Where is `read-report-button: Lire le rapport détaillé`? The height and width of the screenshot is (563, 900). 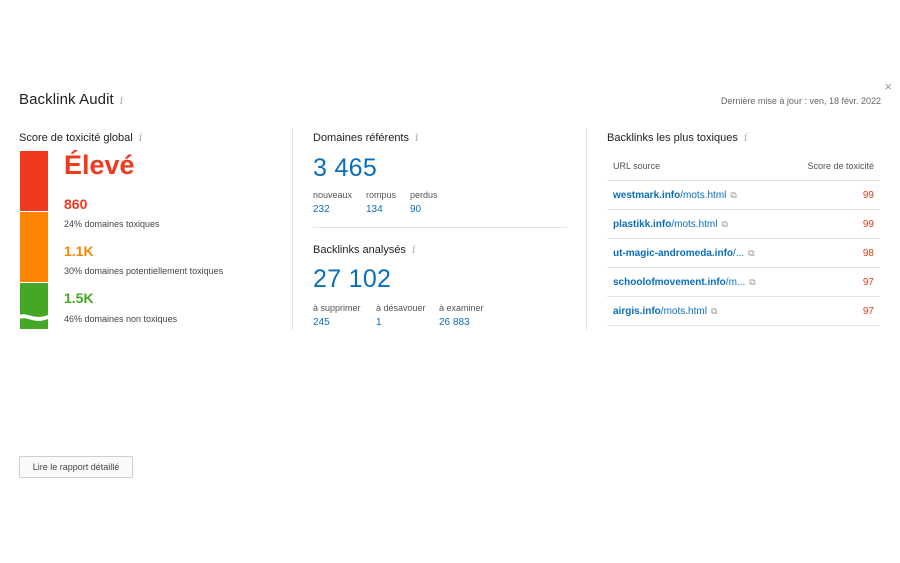
read-report-button: Lire le rapport détaillé is located at coordinates (76, 467).